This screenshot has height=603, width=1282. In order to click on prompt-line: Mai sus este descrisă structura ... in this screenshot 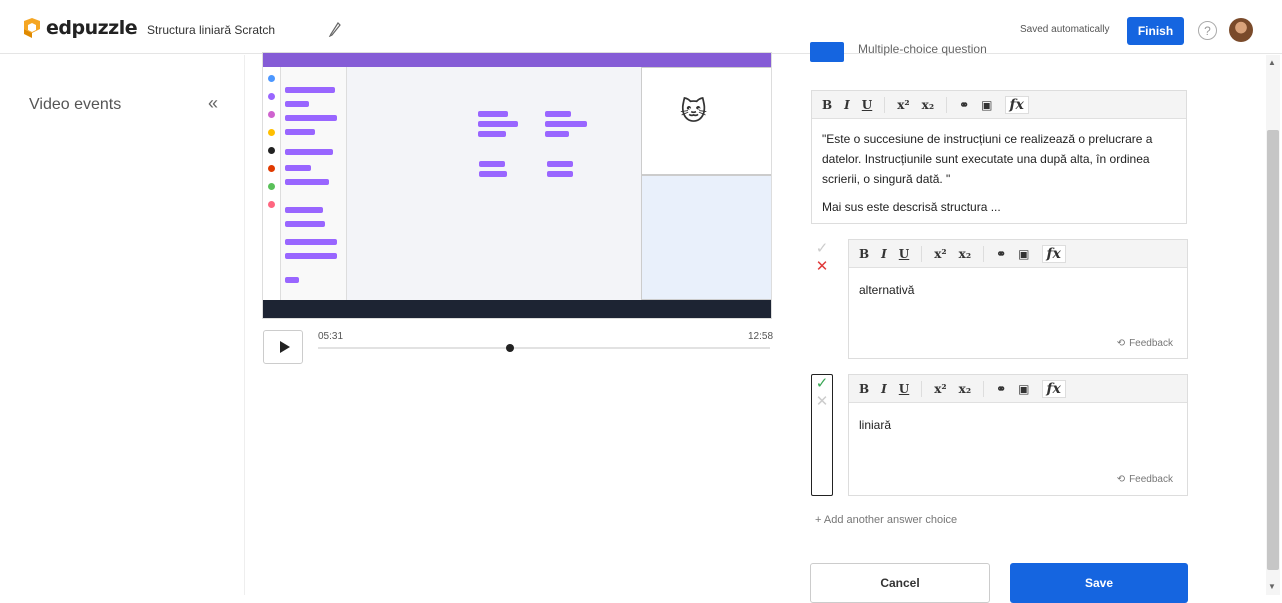, I will do `click(911, 207)`.